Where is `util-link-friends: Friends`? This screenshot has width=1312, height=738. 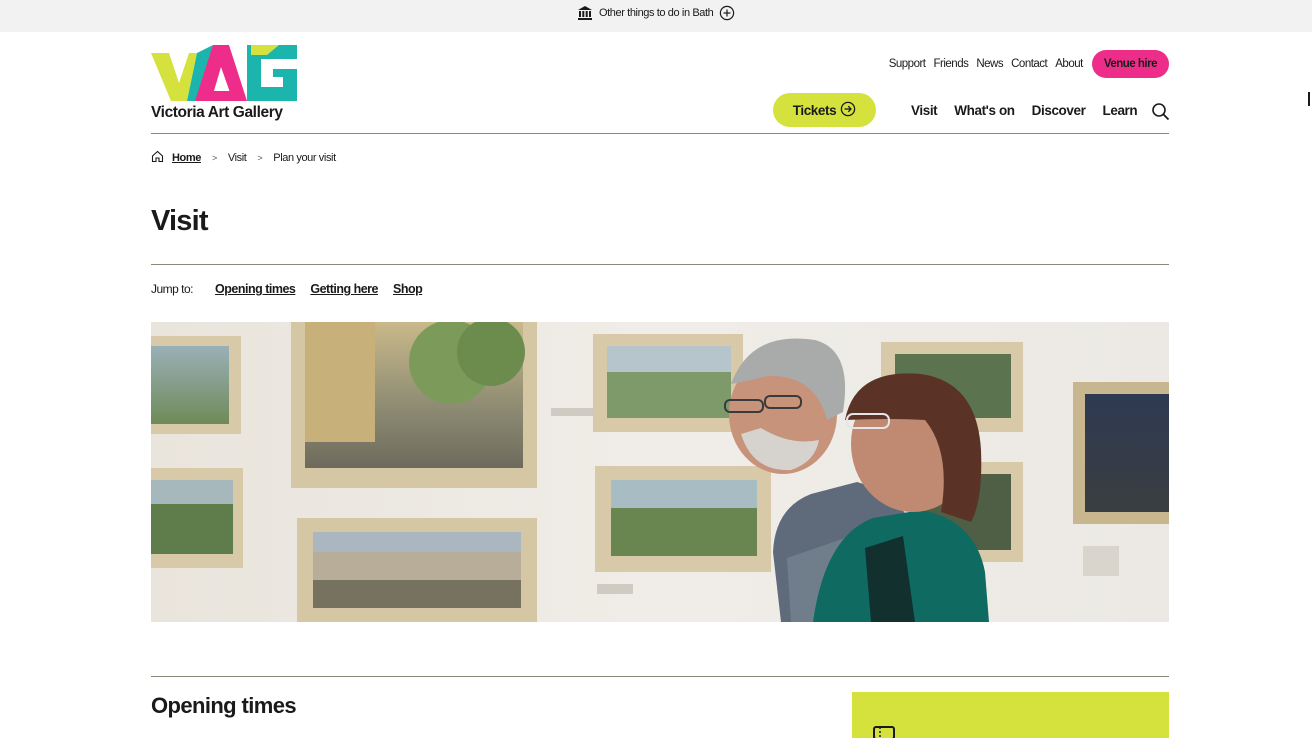 util-link-friends: Friends is located at coordinates (951, 64).